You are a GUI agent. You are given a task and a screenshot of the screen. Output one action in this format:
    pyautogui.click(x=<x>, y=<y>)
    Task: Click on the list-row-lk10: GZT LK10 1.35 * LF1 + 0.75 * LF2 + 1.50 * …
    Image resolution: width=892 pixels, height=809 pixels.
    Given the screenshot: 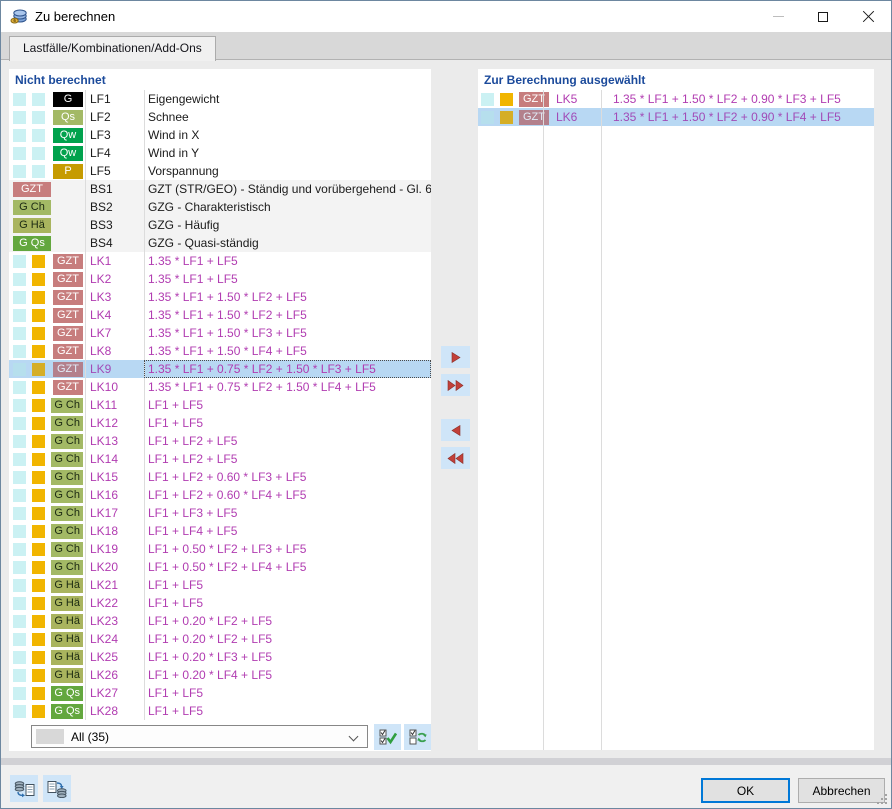 What is the action you would take?
    pyautogui.click(x=220, y=387)
    